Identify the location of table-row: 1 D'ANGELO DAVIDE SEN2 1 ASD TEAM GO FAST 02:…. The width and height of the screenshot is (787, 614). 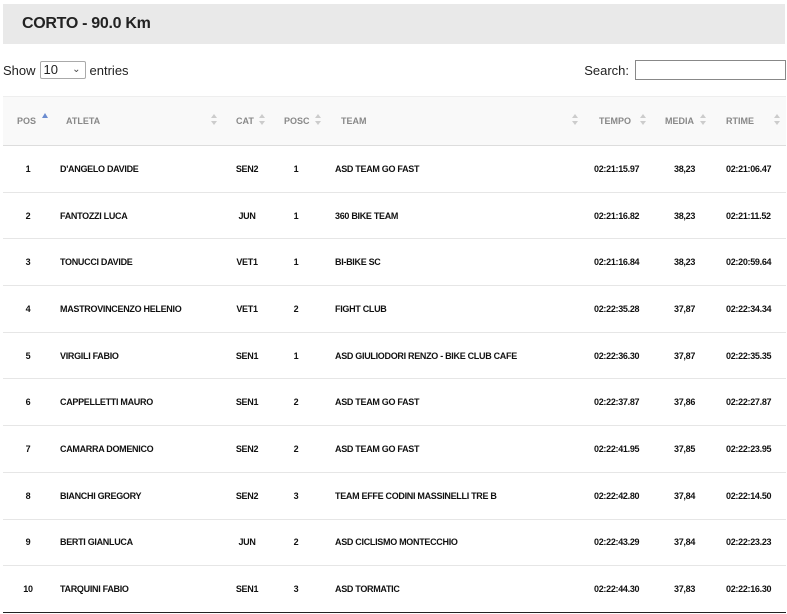
(394, 169).